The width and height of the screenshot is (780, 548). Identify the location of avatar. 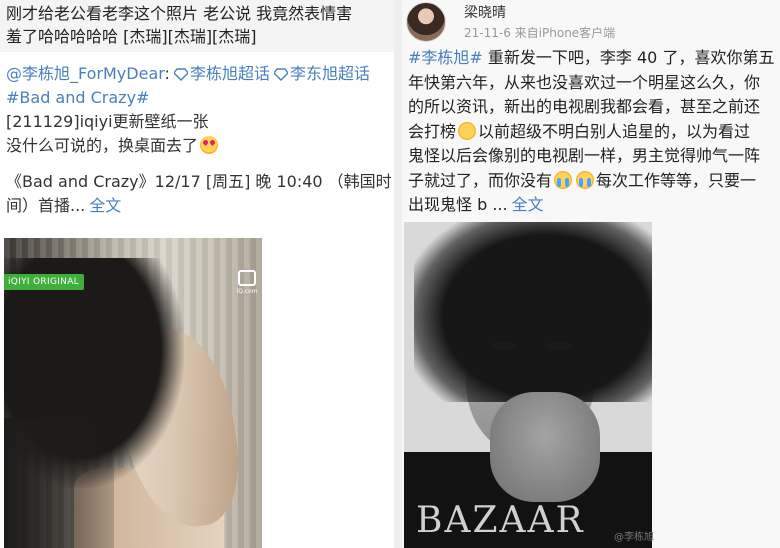
(426, 22).